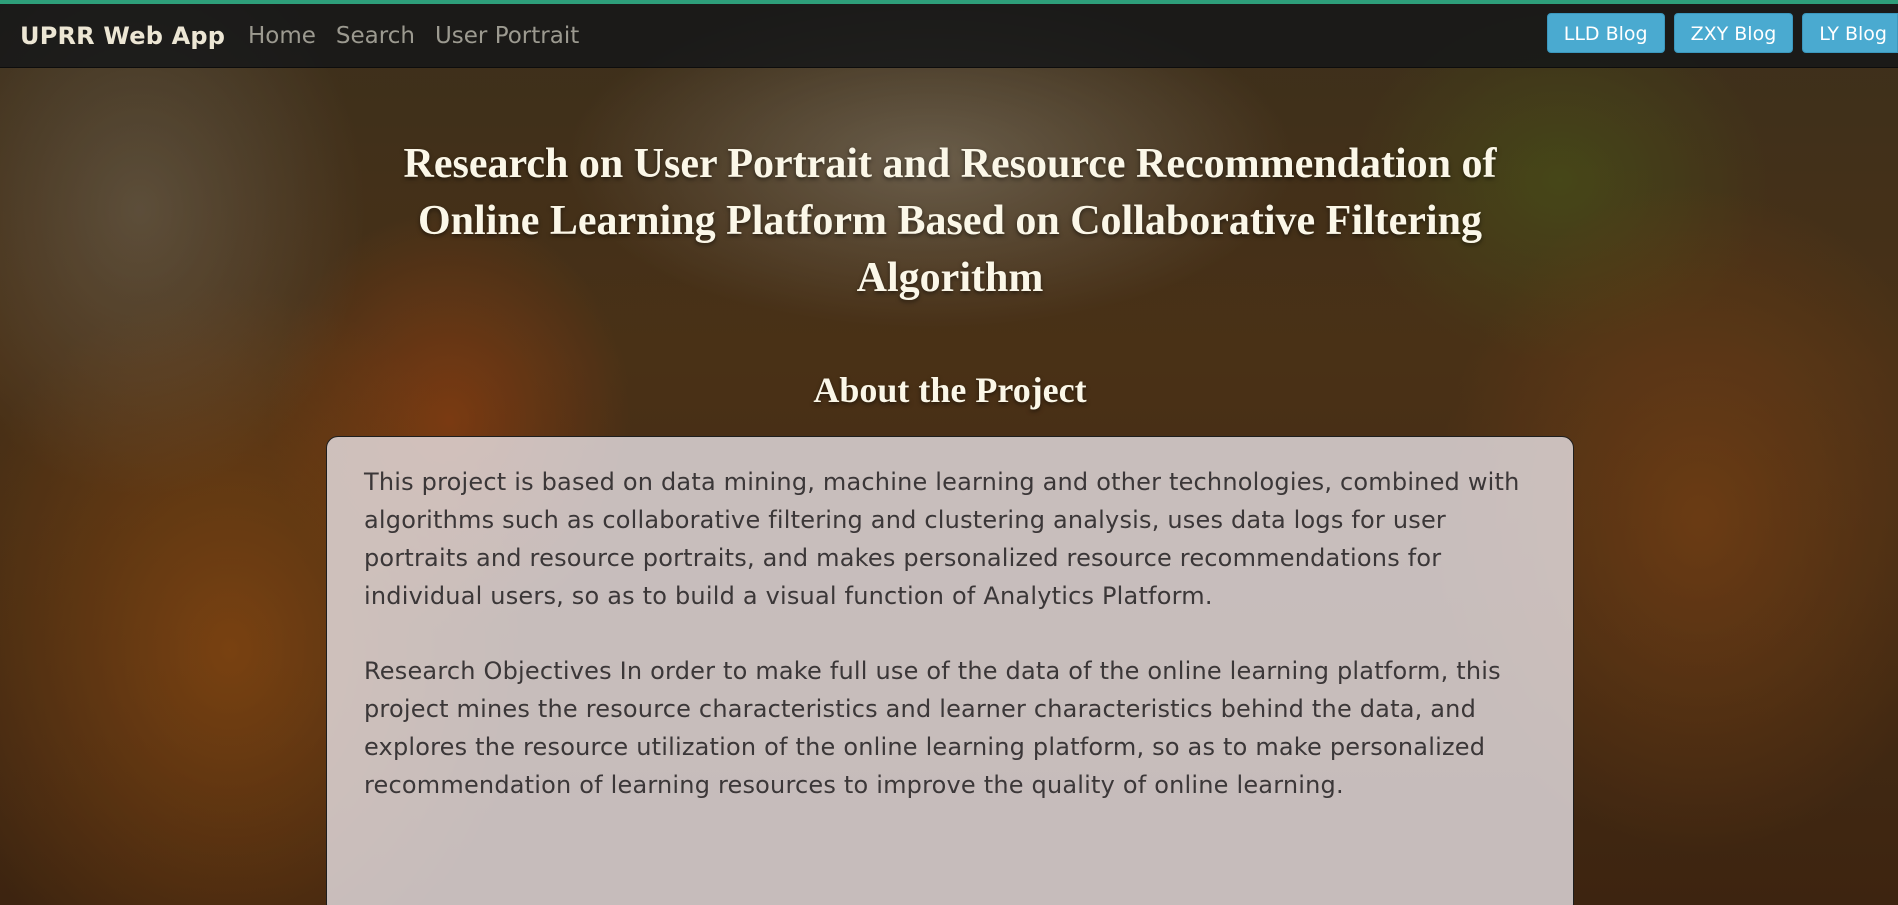  What do you see at coordinates (1605, 33) in the screenshot?
I see `lld-blog-button: LLD Blog` at bounding box center [1605, 33].